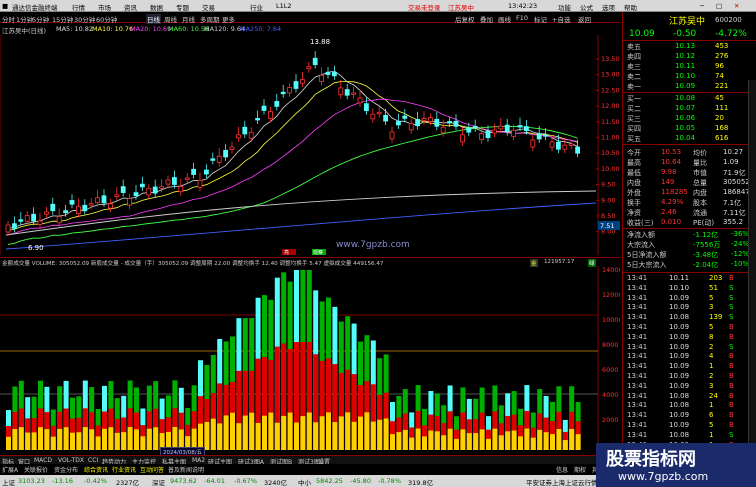 Image resolution: width=756 pixels, height=487 pixels. Describe the element at coordinates (208, 7) in the screenshot. I see `menu-item-trade: 交易` at that location.